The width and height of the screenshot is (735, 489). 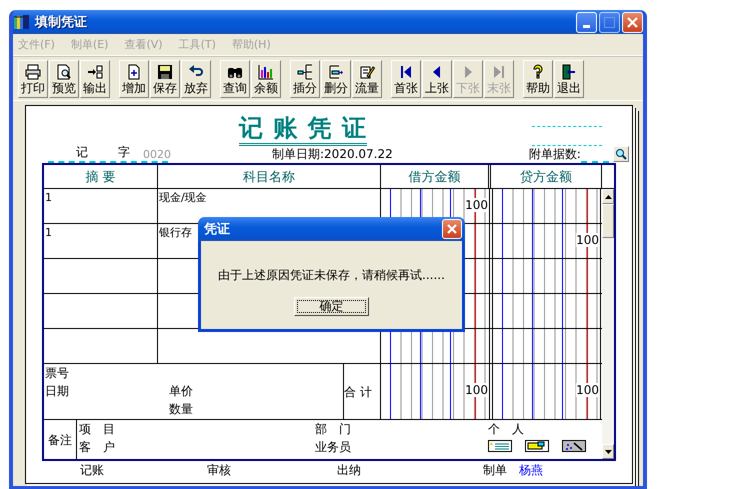 I want to click on search-icon, so click(x=620, y=154).